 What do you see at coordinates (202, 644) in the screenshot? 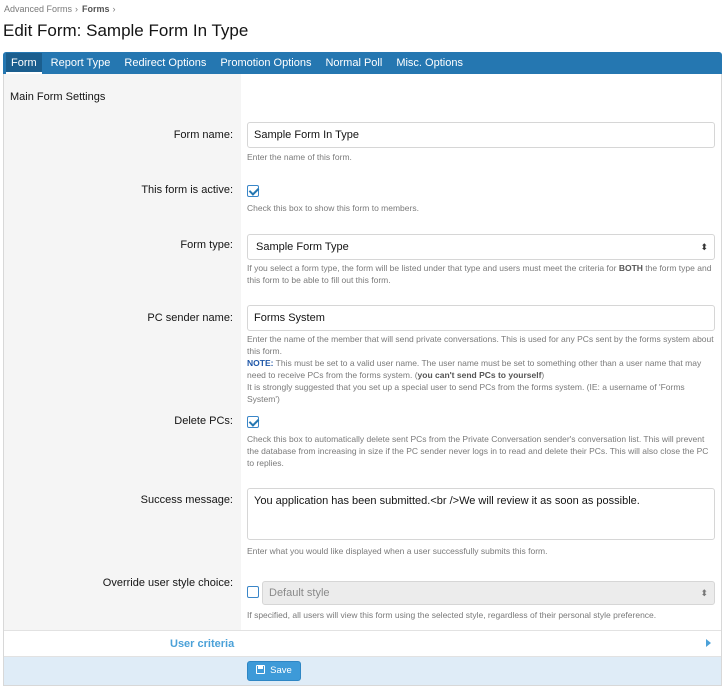
I see `user-criteria-title: User criteria` at bounding box center [202, 644].